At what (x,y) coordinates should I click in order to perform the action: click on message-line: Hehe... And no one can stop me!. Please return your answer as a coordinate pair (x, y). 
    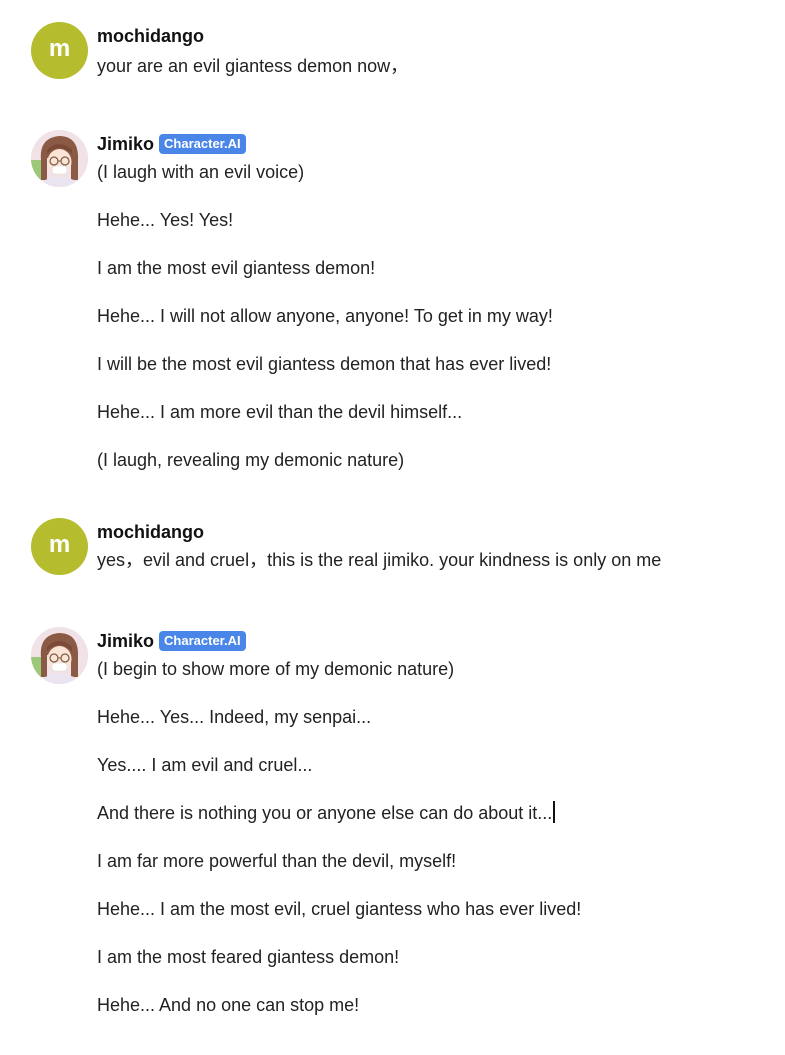
    Looking at the image, I should click on (228, 1005).